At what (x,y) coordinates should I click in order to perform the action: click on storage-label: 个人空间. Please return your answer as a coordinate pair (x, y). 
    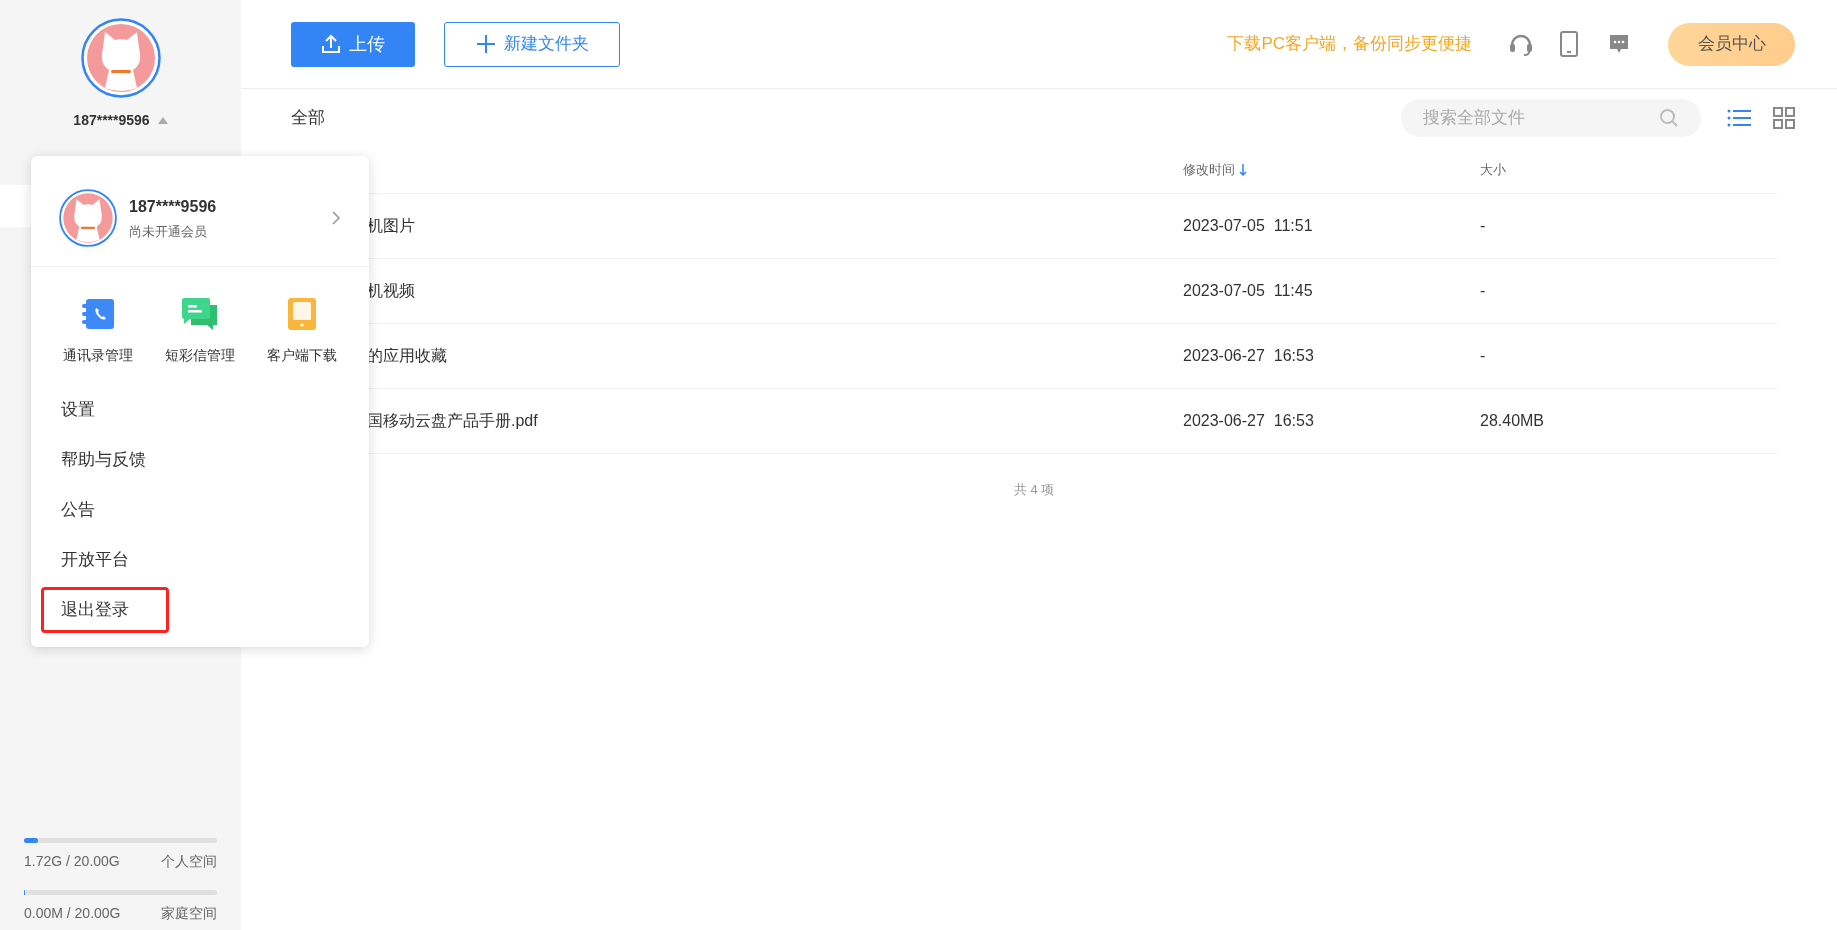
    Looking at the image, I should click on (189, 861).